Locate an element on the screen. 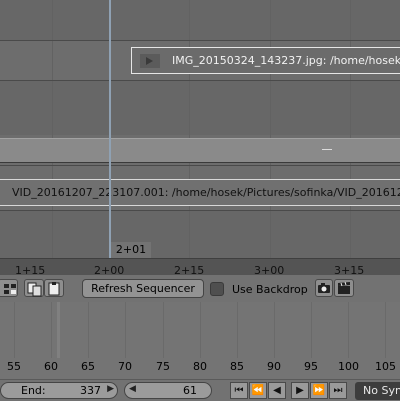  end-frame-field: End: 337 ▶ is located at coordinates (59, 390).